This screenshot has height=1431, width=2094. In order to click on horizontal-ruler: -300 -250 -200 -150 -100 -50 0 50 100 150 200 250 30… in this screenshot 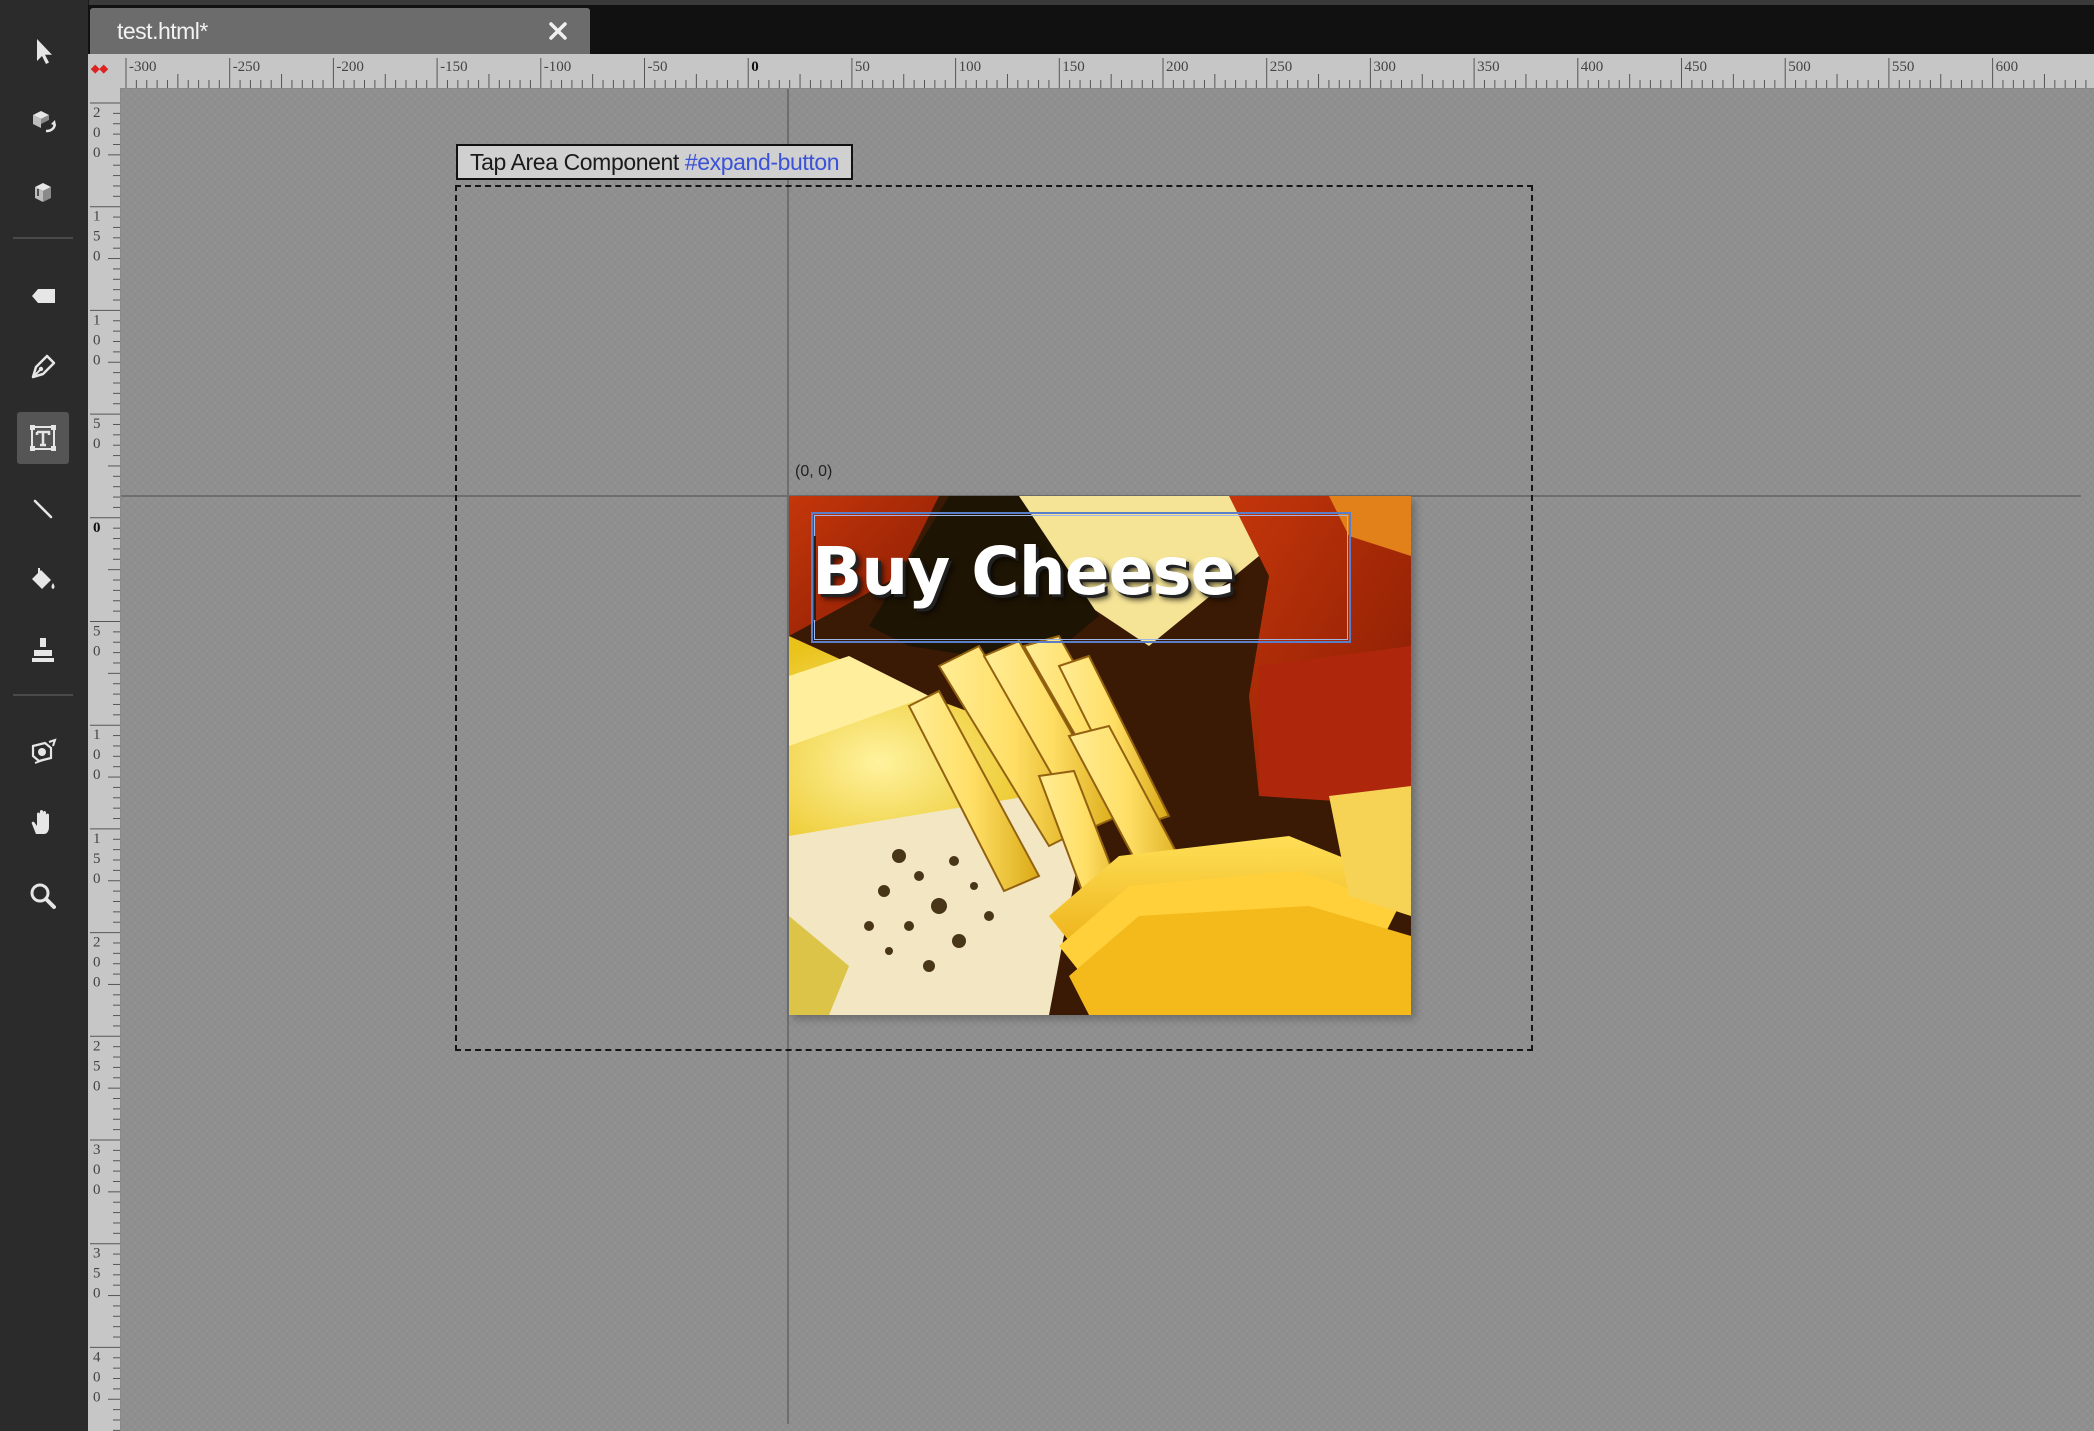, I will do `click(1091, 71)`.